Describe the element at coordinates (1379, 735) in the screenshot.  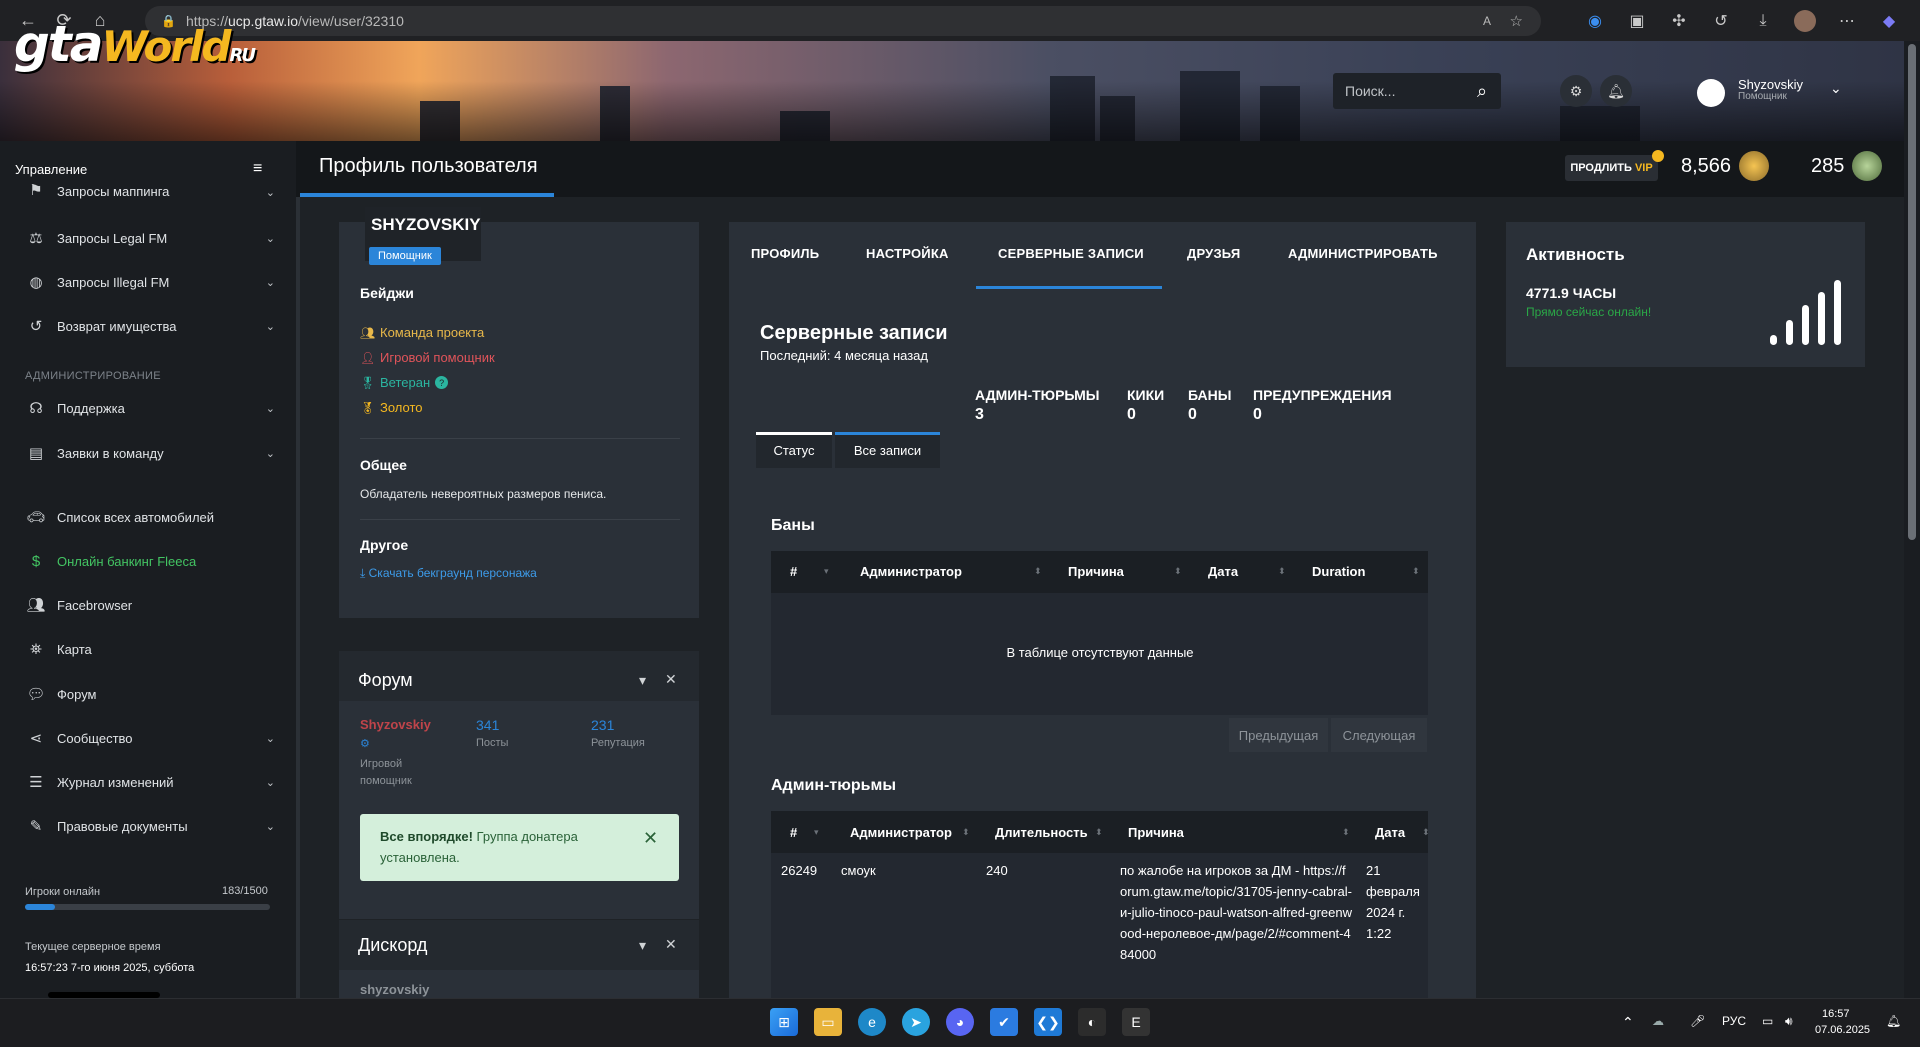
I see `next-page-button: Следующая` at that location.